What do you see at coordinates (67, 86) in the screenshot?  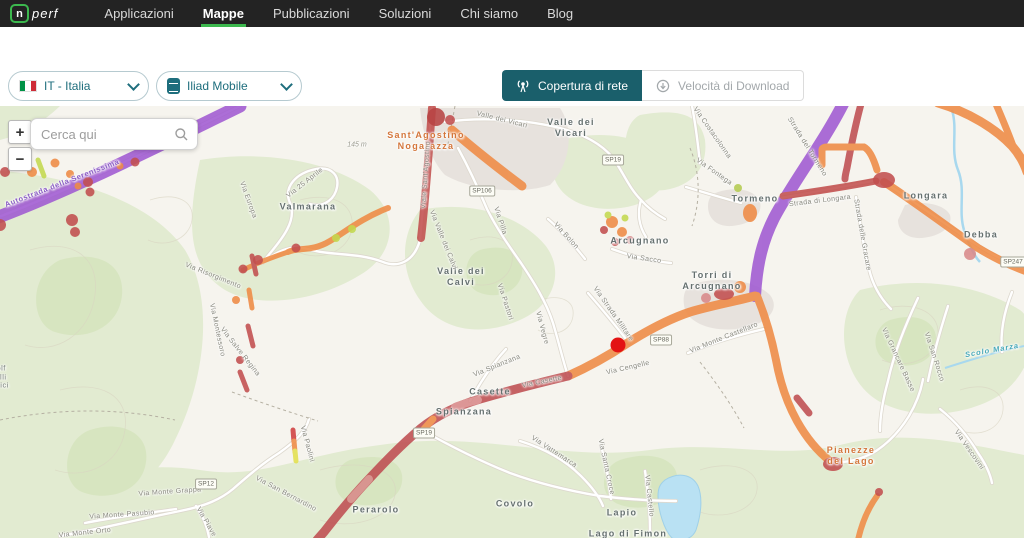 I see `country-selector-value: IT - Italia` at bounding box center [67, 86].